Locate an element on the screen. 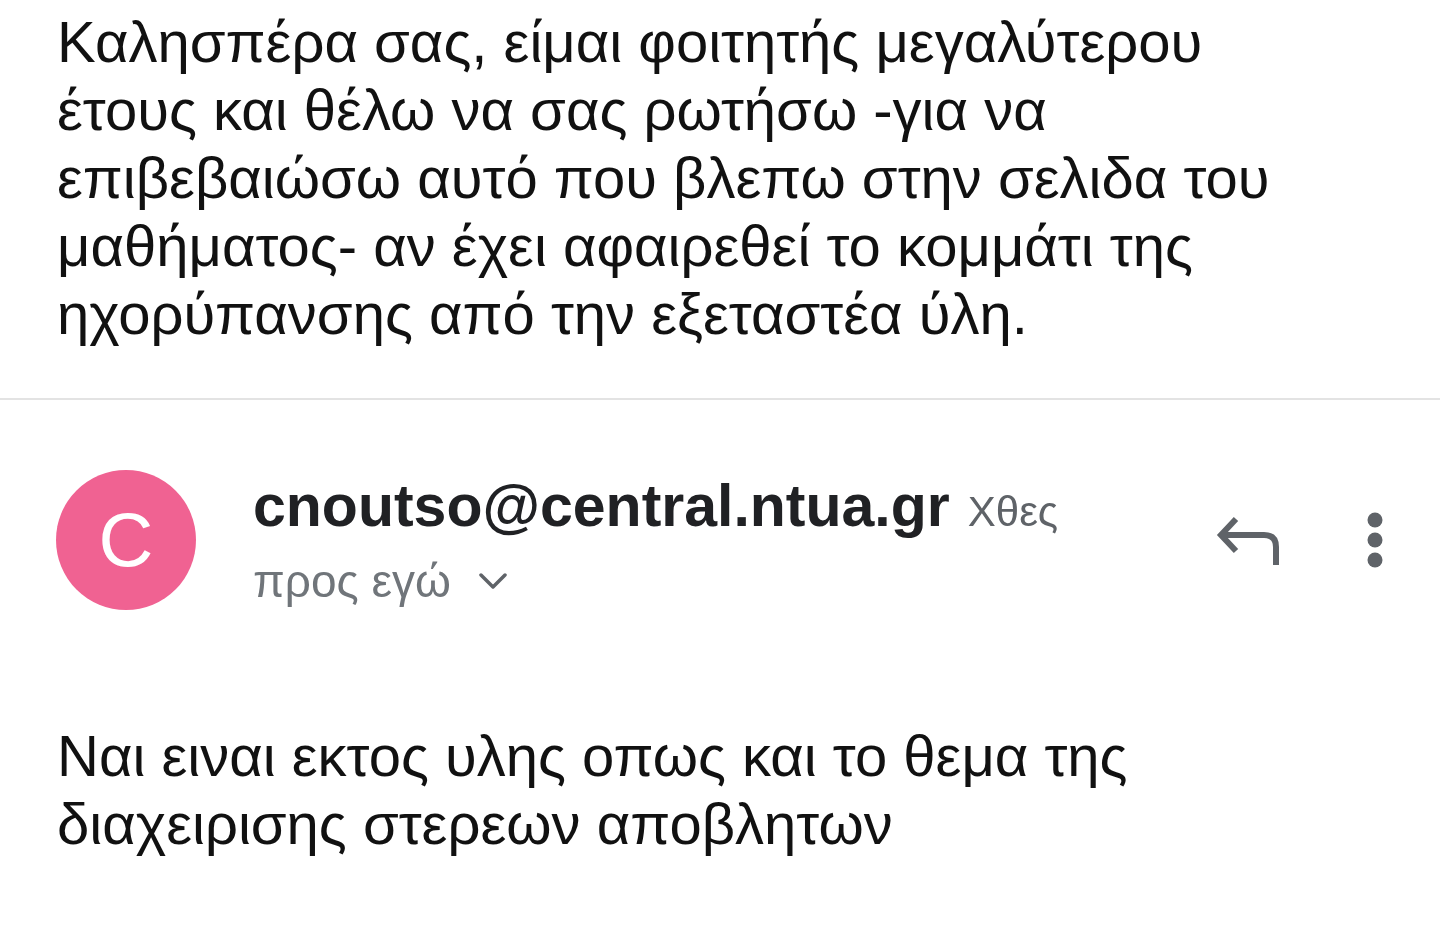 This screenshot has height=951, width=1440. more-vertical-icon is located at coordinates (1375, 540).